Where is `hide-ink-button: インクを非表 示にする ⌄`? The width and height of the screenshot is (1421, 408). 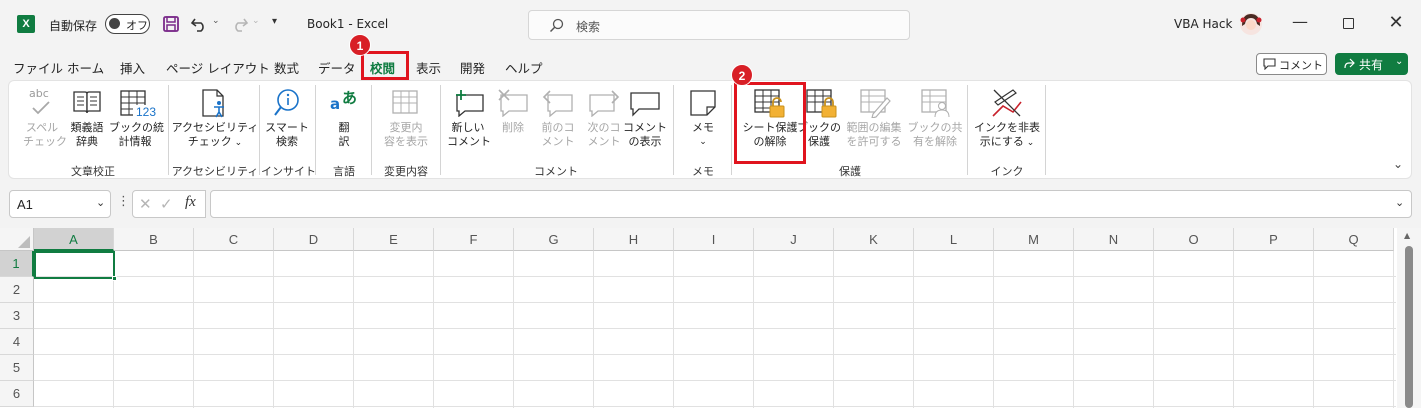
hide-ink-button: インクを非表 示にする ⌄ is located at coordinates (1007, 121).